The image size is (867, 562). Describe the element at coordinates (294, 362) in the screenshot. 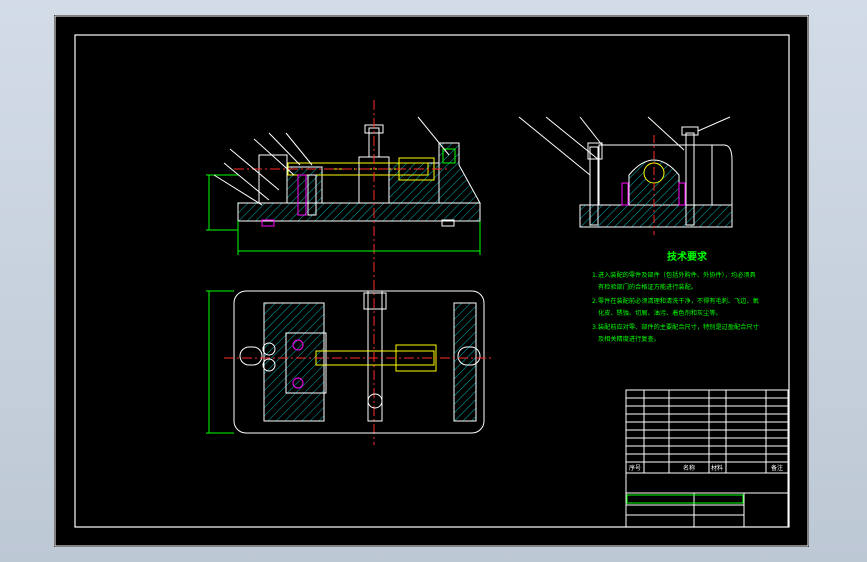

I see `top-inner-left` at that location.